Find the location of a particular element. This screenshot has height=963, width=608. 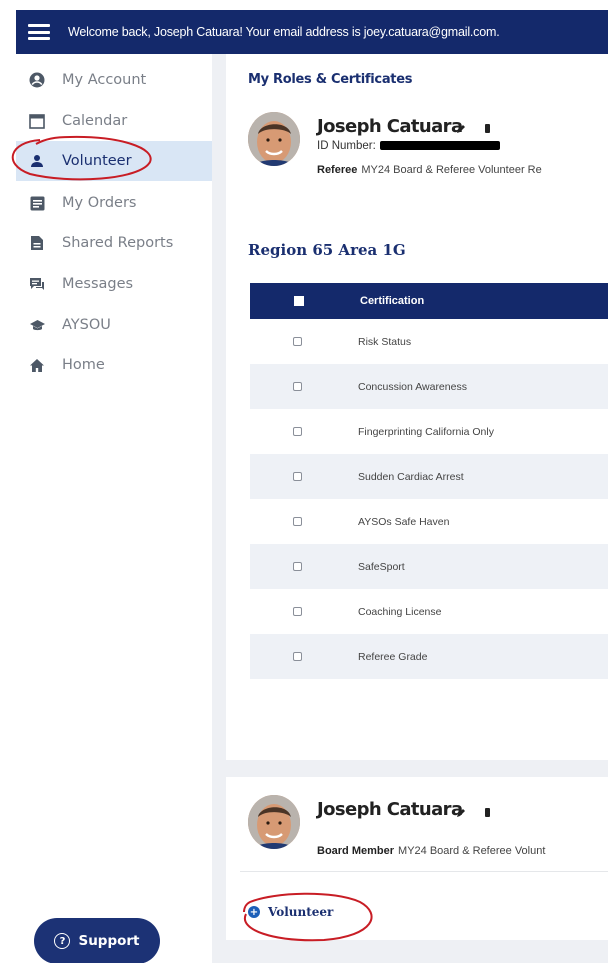

sidebar-item-shared-reports: Shared Reports is located at coordinates (114, 243).